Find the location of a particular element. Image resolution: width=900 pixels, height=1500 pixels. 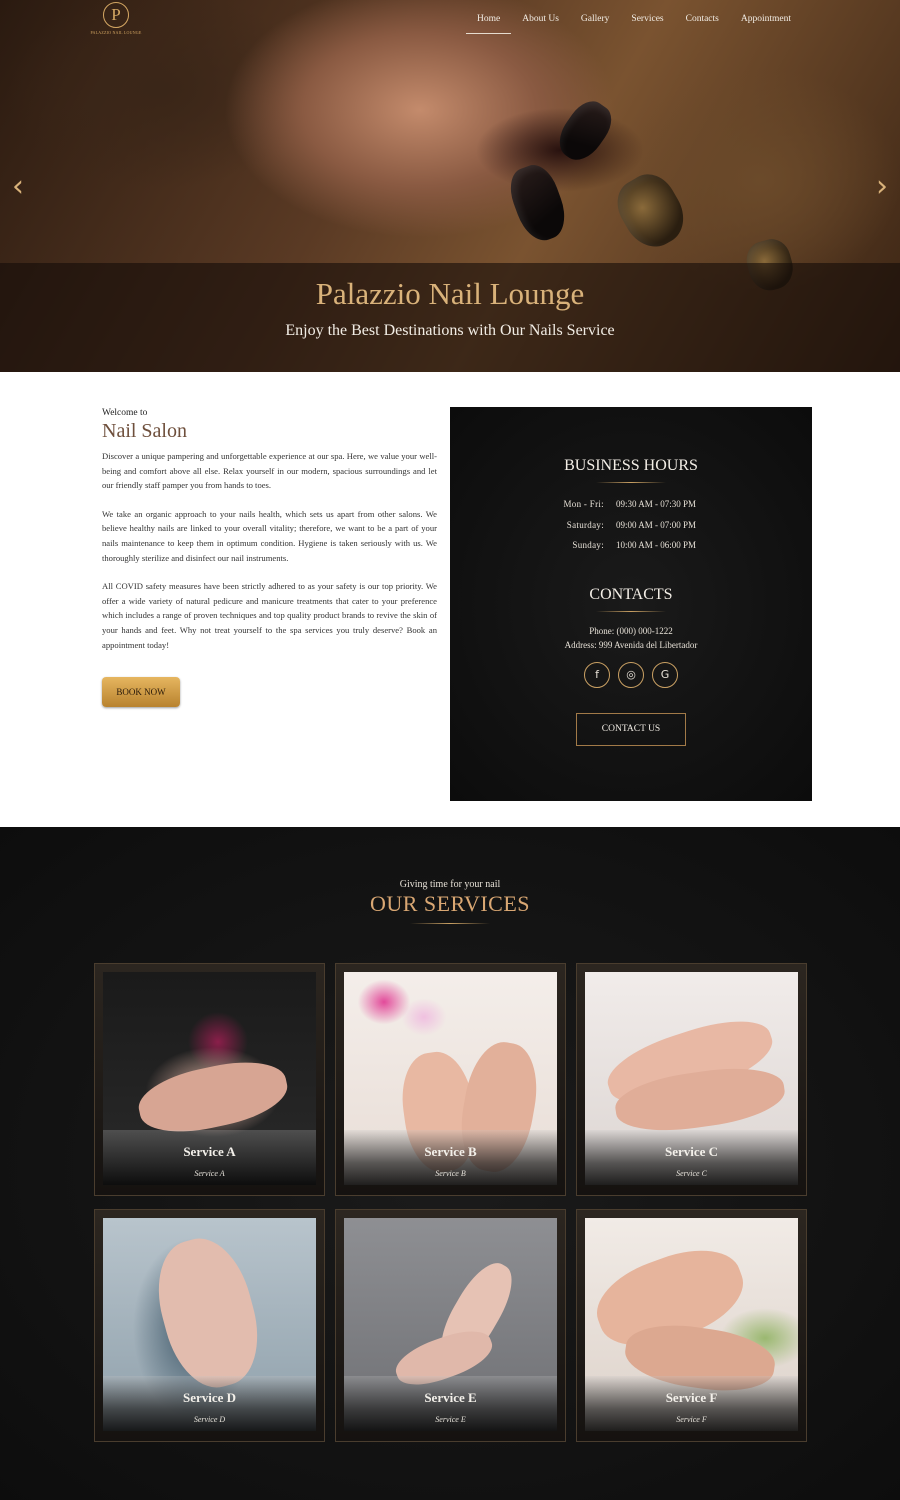

hero-title: Palazzio Nail Lounge is located at coordinates (450, 293).